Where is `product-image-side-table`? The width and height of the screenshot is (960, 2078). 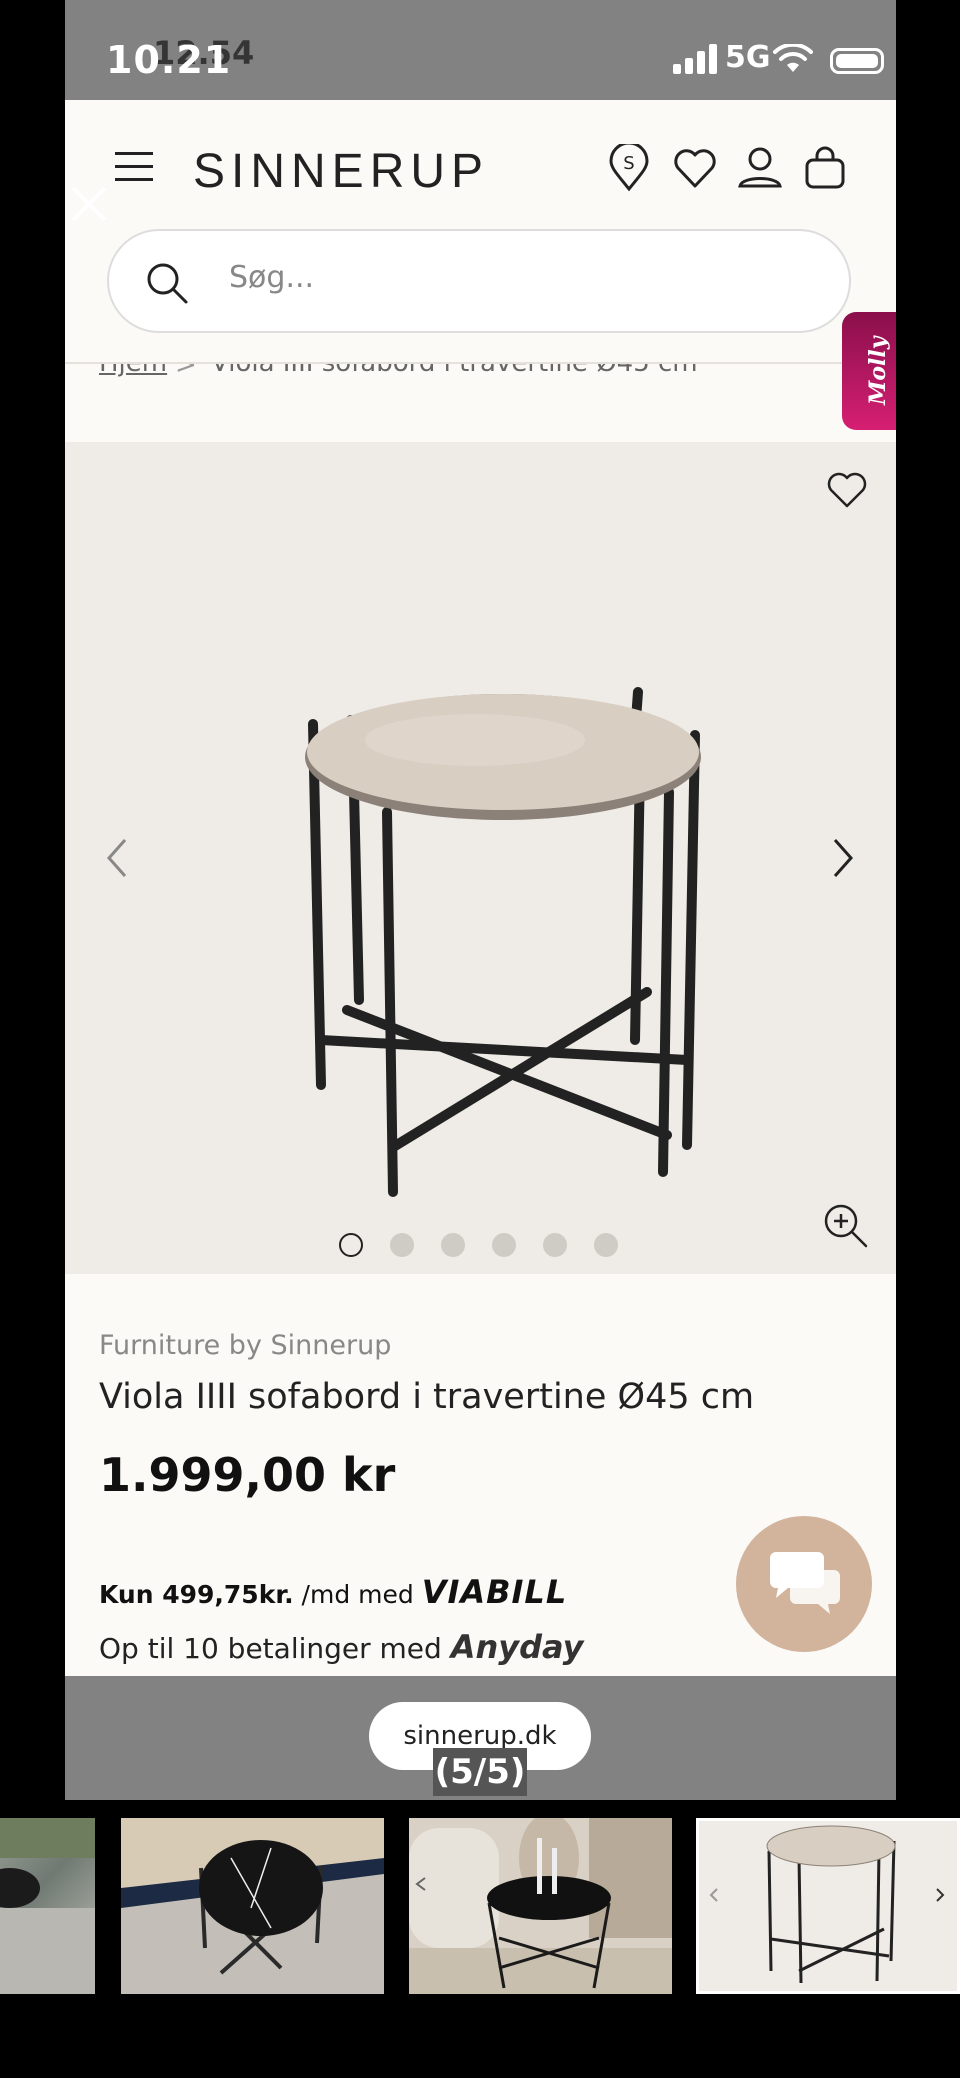 product-image-side-table is located at coordinates (503, 942).